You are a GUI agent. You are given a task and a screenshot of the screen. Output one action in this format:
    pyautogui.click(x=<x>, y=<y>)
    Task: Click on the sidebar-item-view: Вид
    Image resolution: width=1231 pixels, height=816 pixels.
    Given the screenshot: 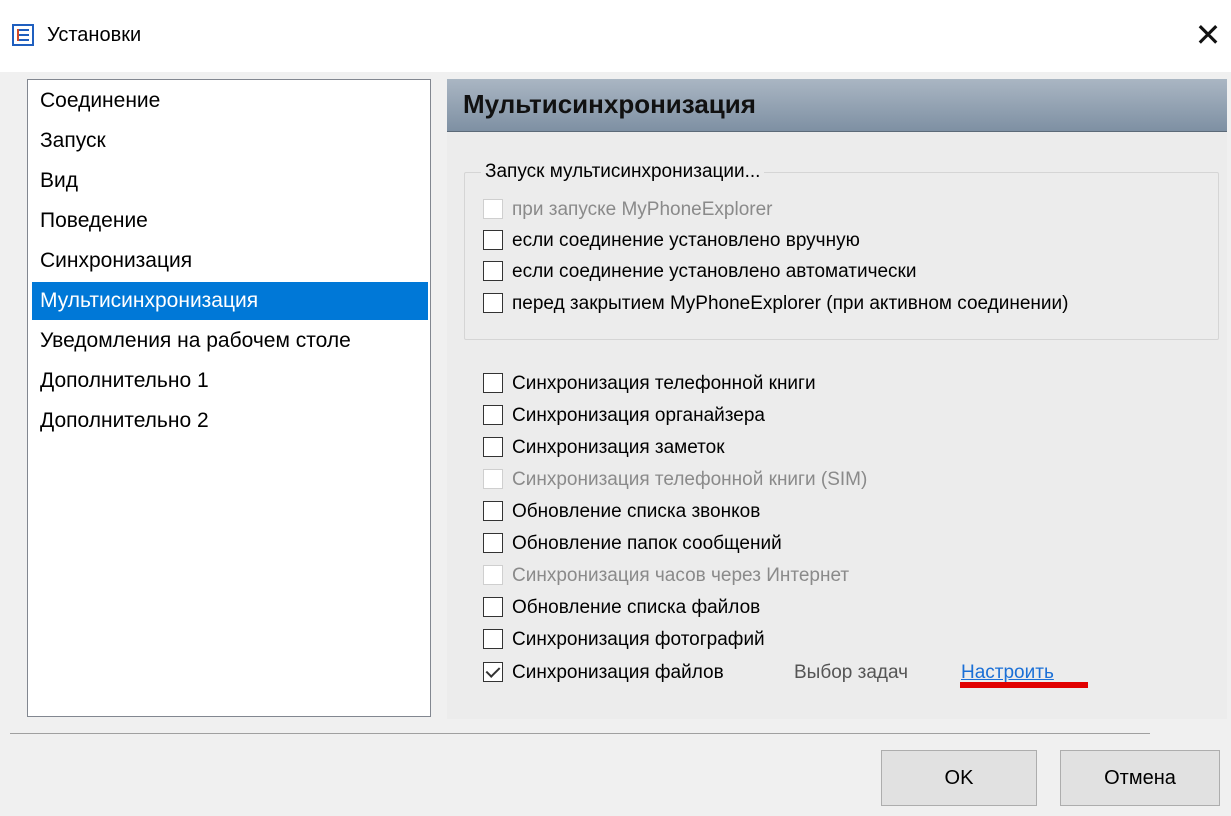 What is the action you would take?
    pyautogui.click(x=230, y=181)
    